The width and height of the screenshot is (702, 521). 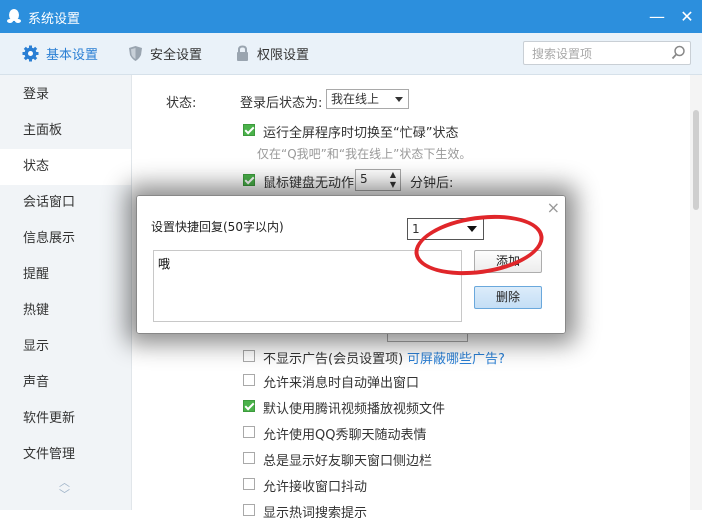 I want to click on fullscreen-busy-checkbox, so click(x=249, y=130).